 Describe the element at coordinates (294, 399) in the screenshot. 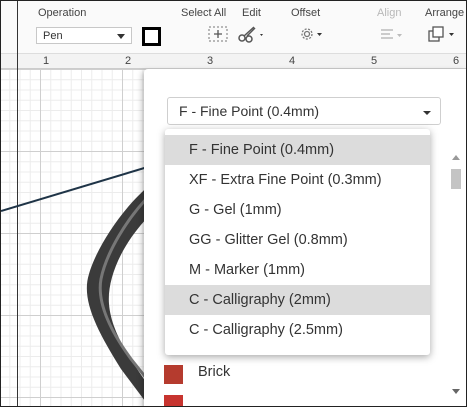

I see `color-item` at that location.